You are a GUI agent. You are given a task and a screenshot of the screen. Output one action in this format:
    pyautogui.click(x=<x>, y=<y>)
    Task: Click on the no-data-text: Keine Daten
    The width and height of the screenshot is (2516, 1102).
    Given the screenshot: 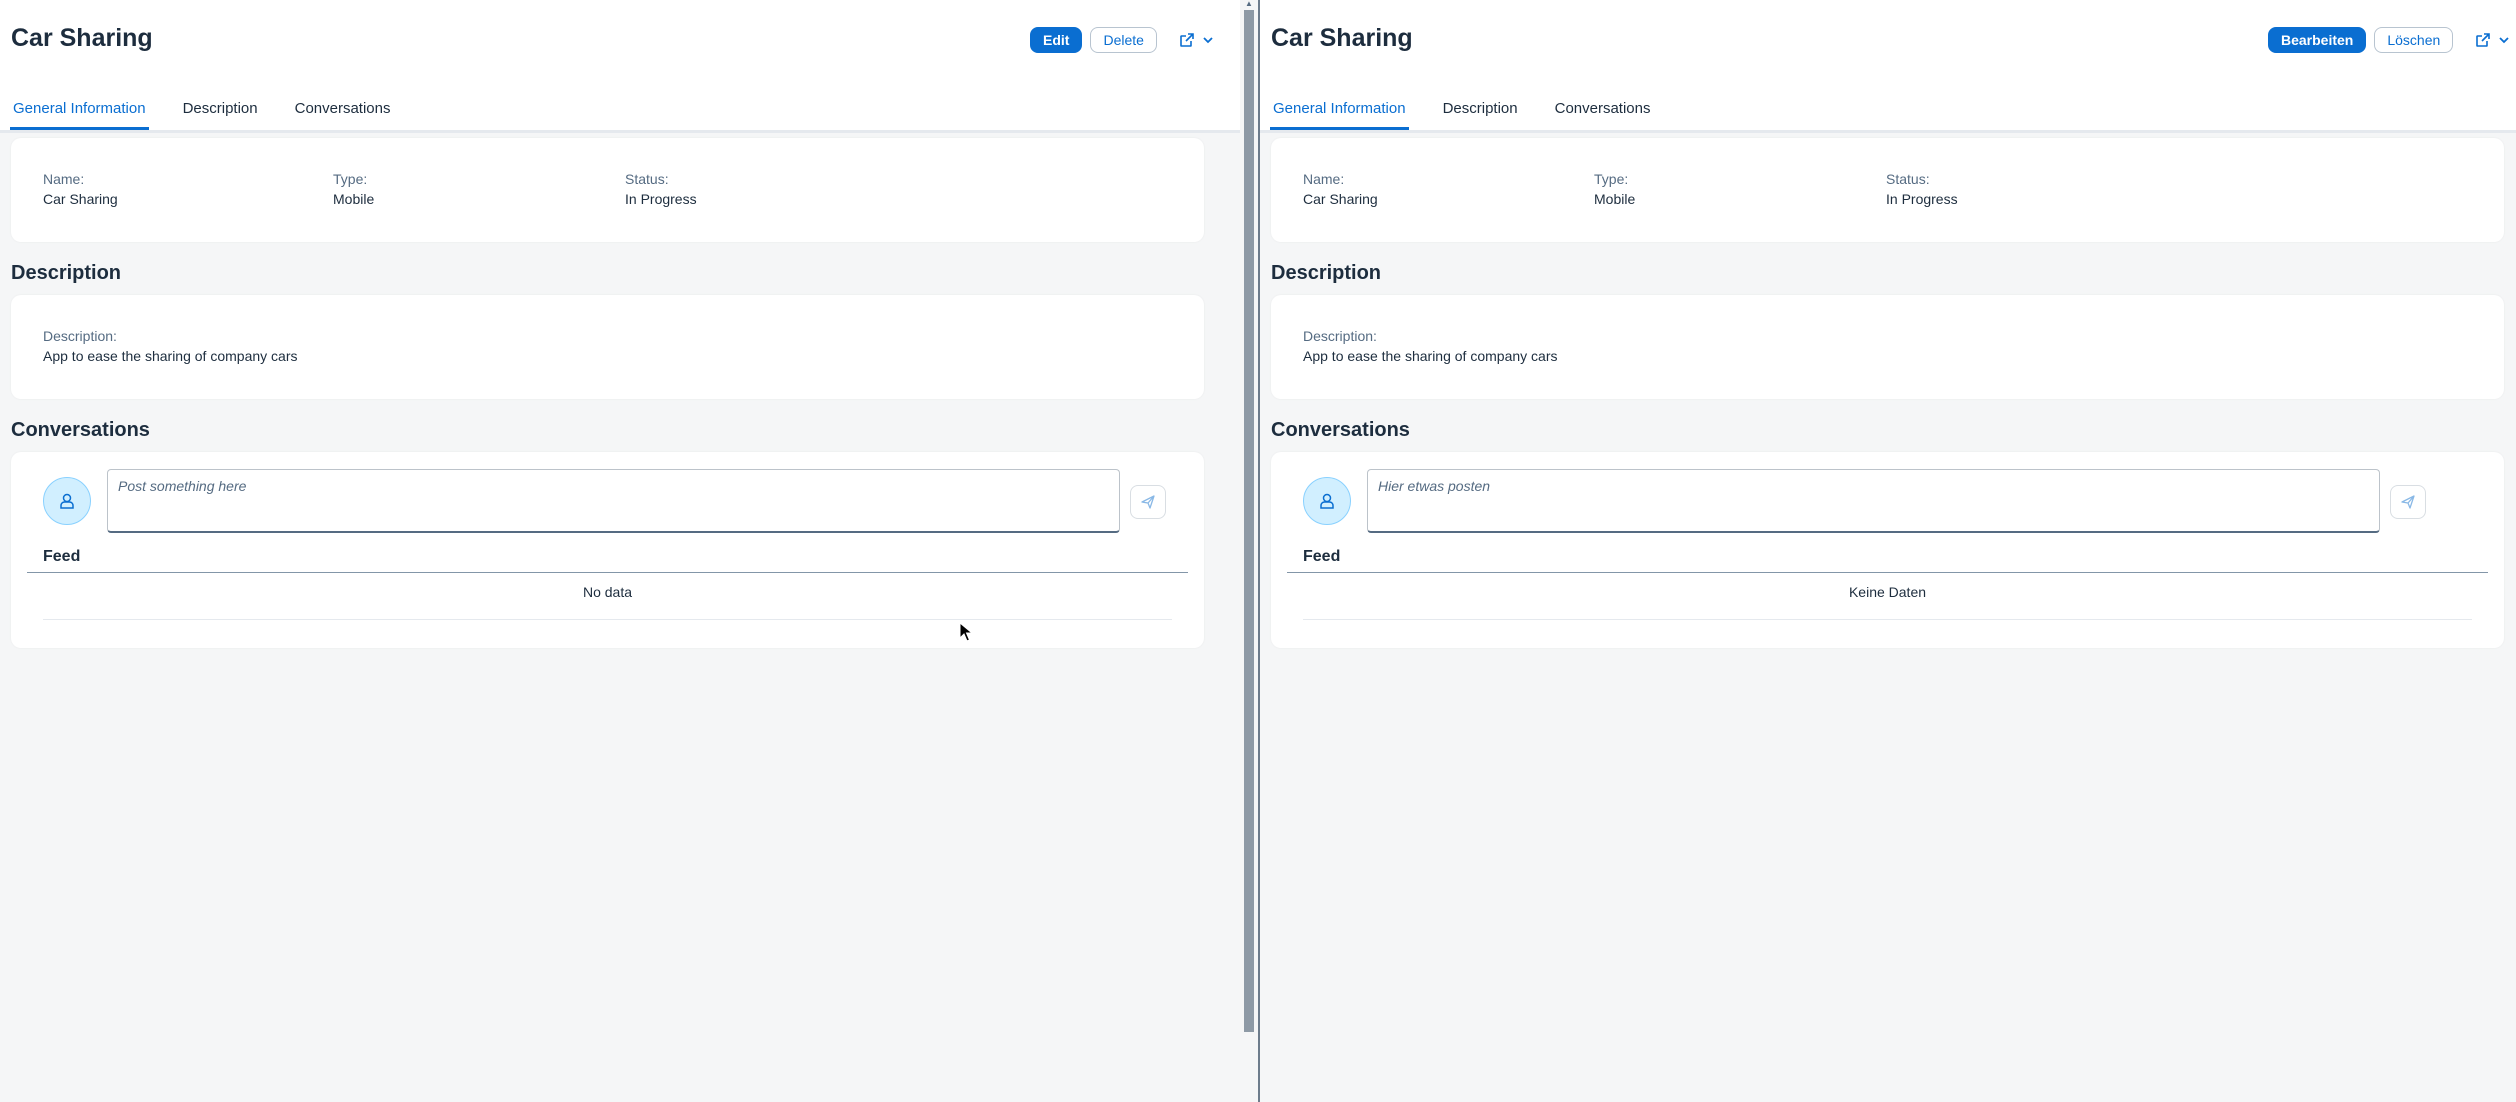 What is the action you would take?
    pyautogui.click(x=1887, y=592)
    